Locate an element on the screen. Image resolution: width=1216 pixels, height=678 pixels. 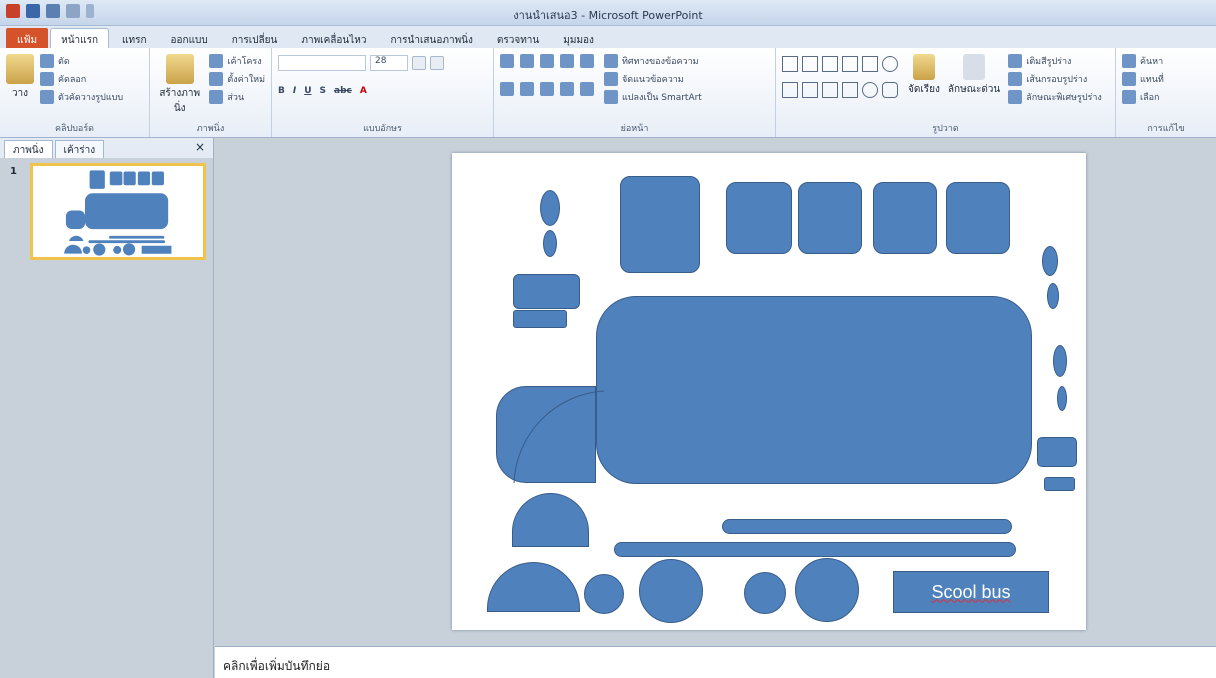
rectangle-shape-icon is located at coordinates (850, 90).